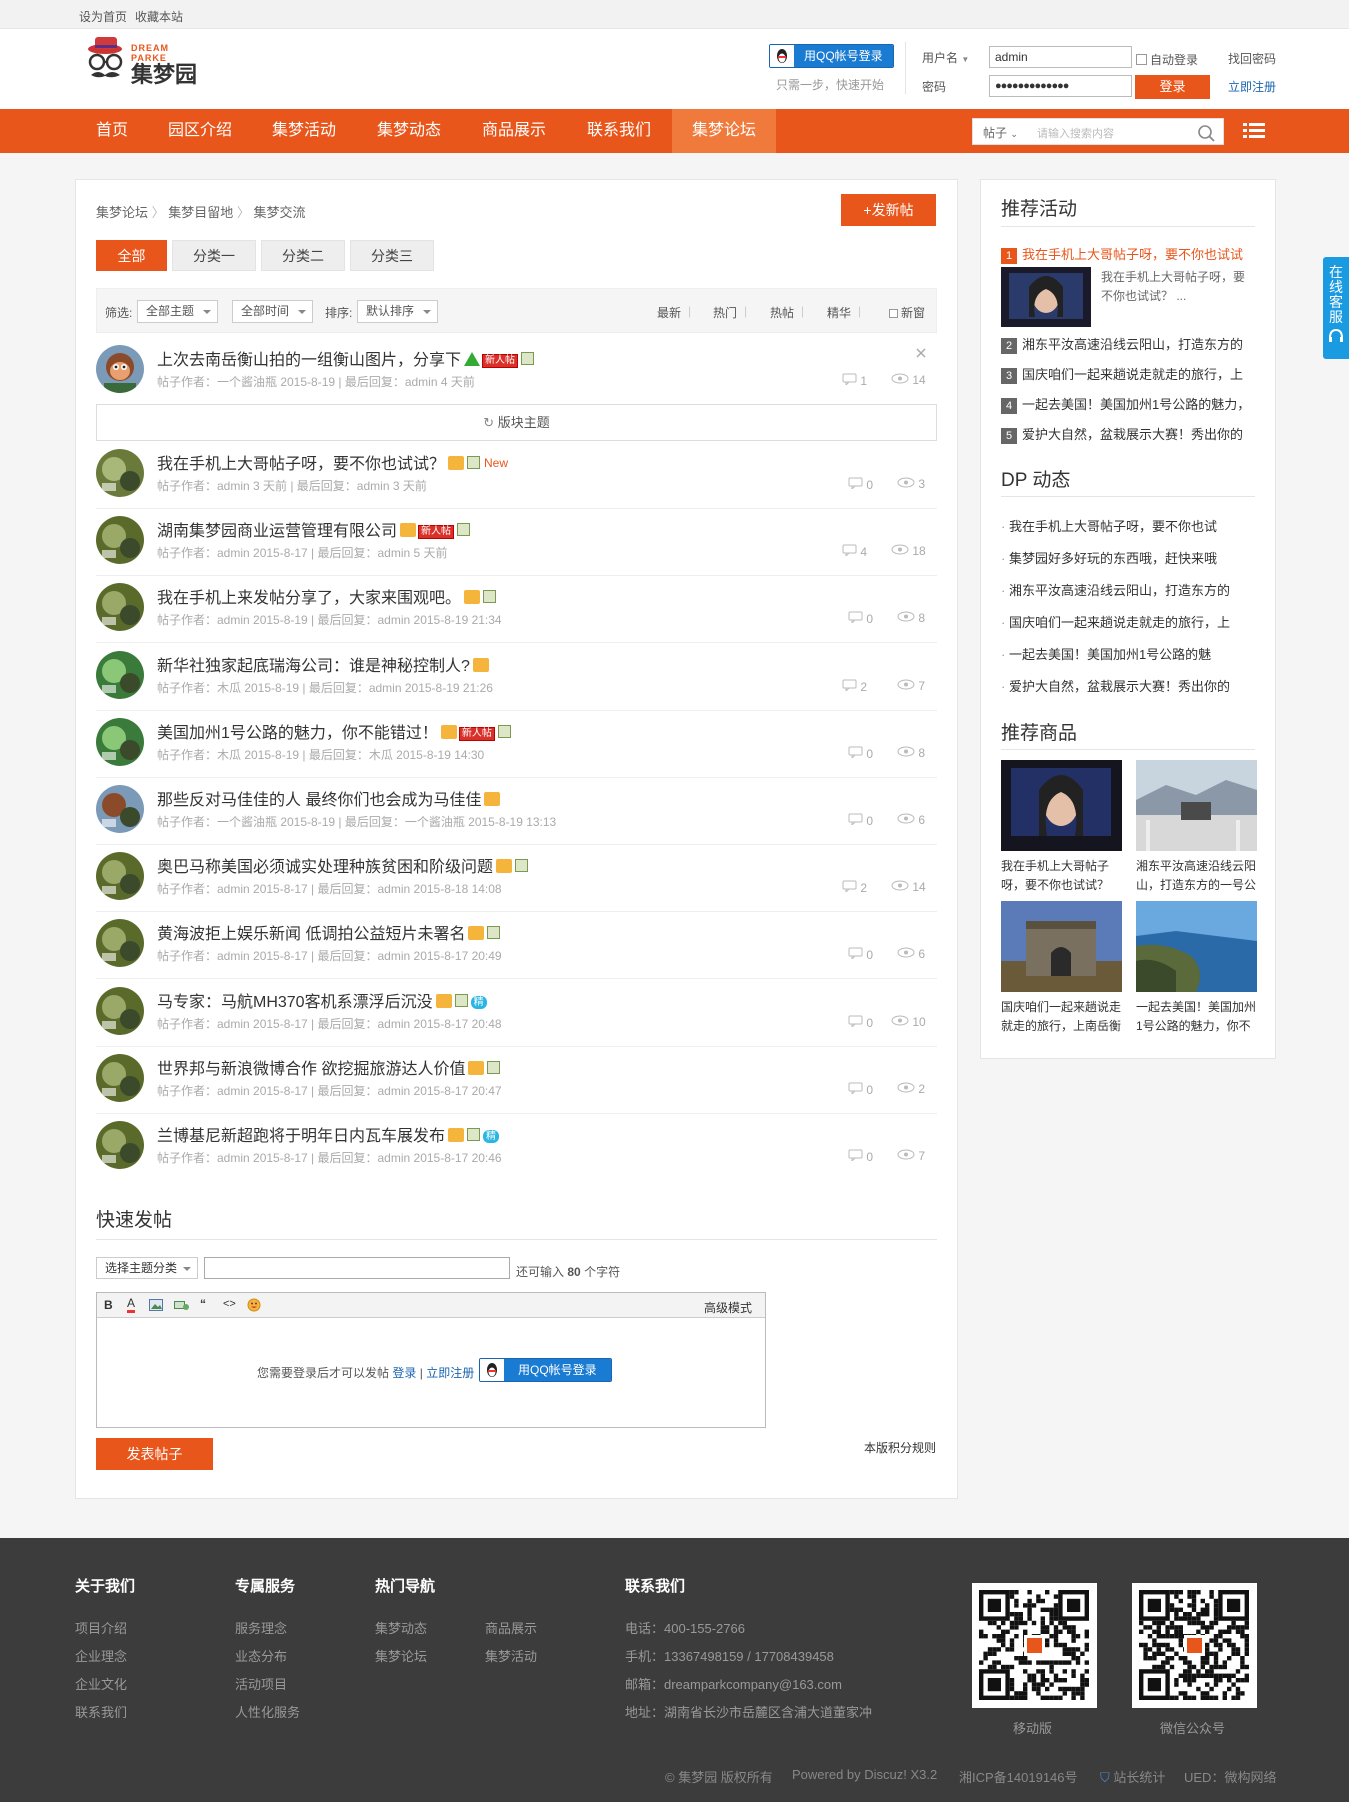 This screenshot has width=1349, height=1802. Describe the element at coordinates (303, 255) in the screenshot. I see `tab-category-2: 分类二` at that location.